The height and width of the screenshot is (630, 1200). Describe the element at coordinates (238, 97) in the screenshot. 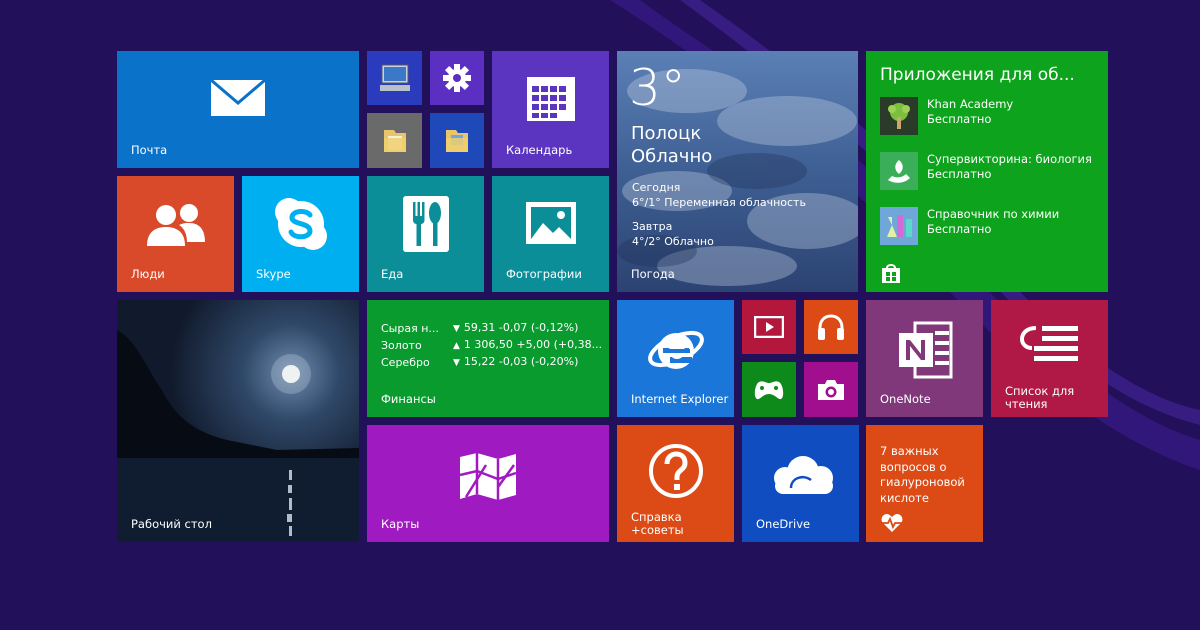

I see `envelope-icon` at that location.